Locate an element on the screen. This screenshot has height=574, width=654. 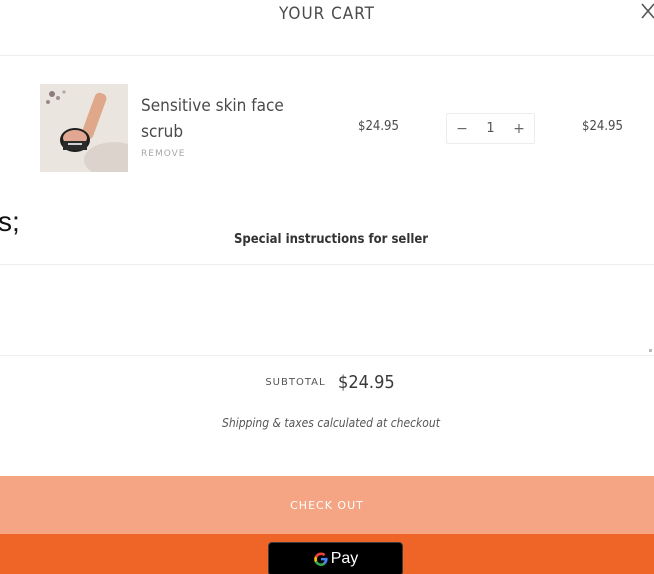
google-pay-button: Pay is located at coordinates (335, 558).